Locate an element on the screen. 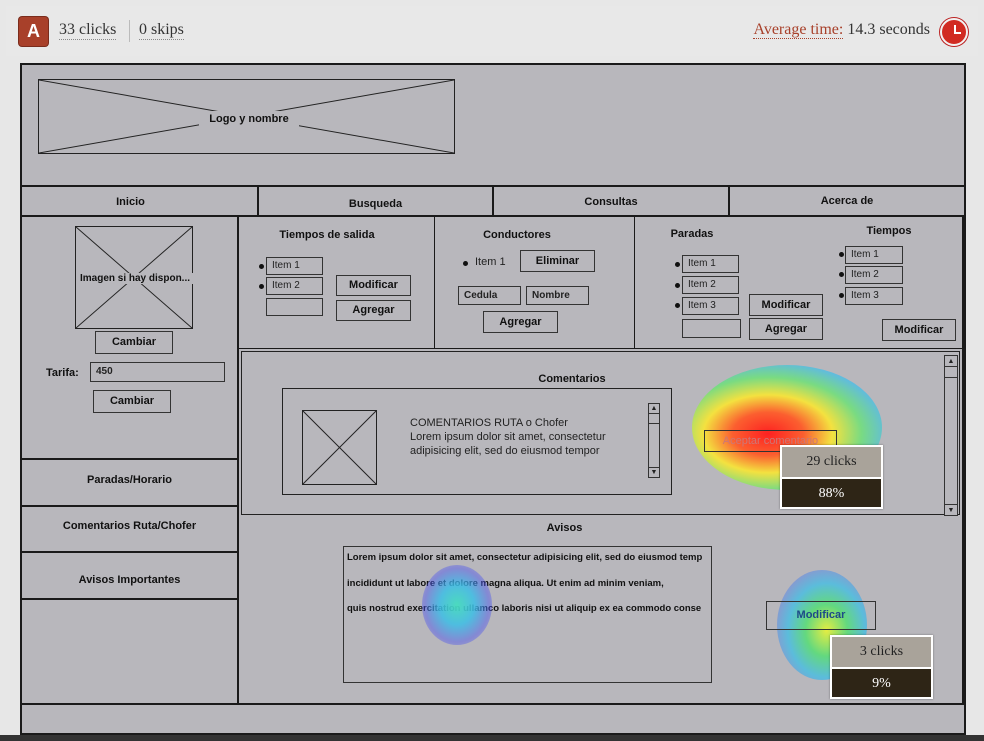 This screenshot has height=741, width=984. app-badge-icon: A is located at coordinates (33, 31).